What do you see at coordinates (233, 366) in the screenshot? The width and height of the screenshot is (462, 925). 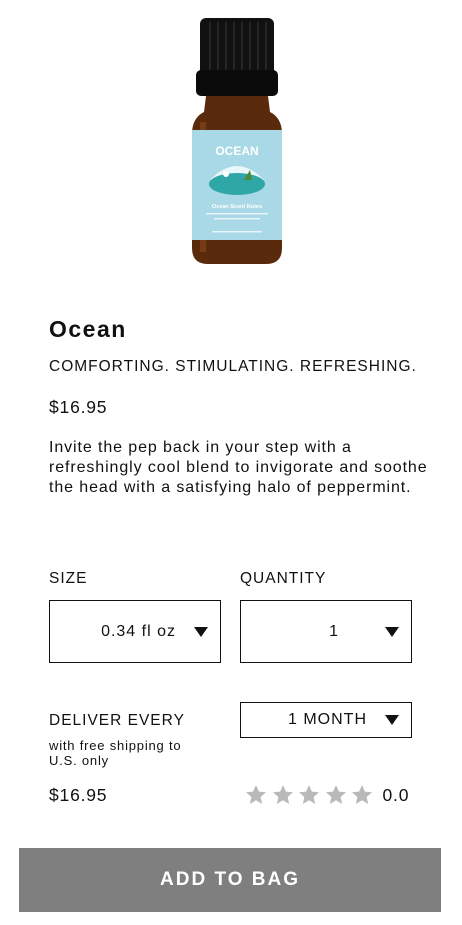 I see `product-tagline: COMFORTING. STIMULATING. REFRESHING.` at bounding box center [233, 366].